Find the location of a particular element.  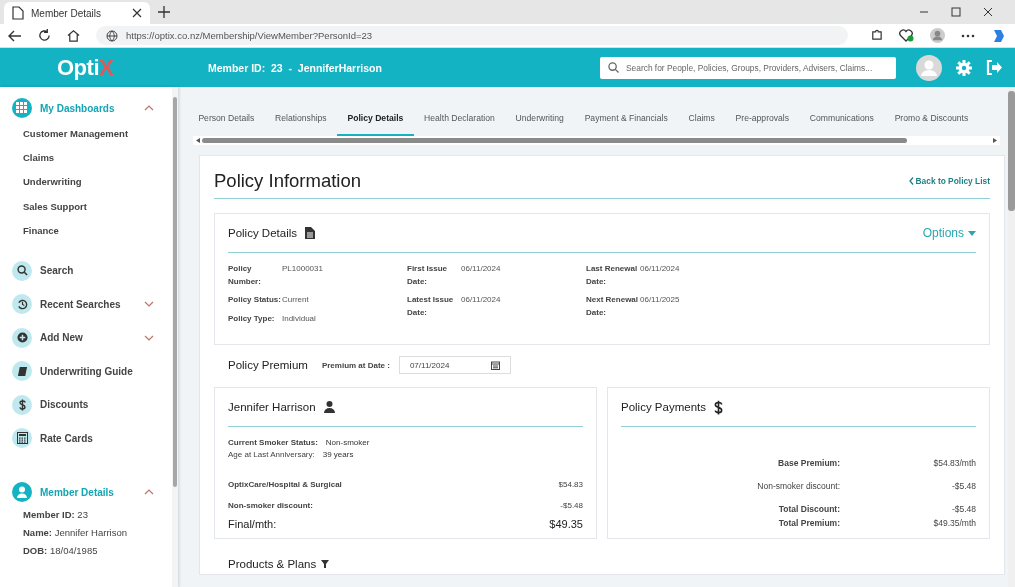

payment-amount: $49.35/mth is located at coordinates (954, 523).